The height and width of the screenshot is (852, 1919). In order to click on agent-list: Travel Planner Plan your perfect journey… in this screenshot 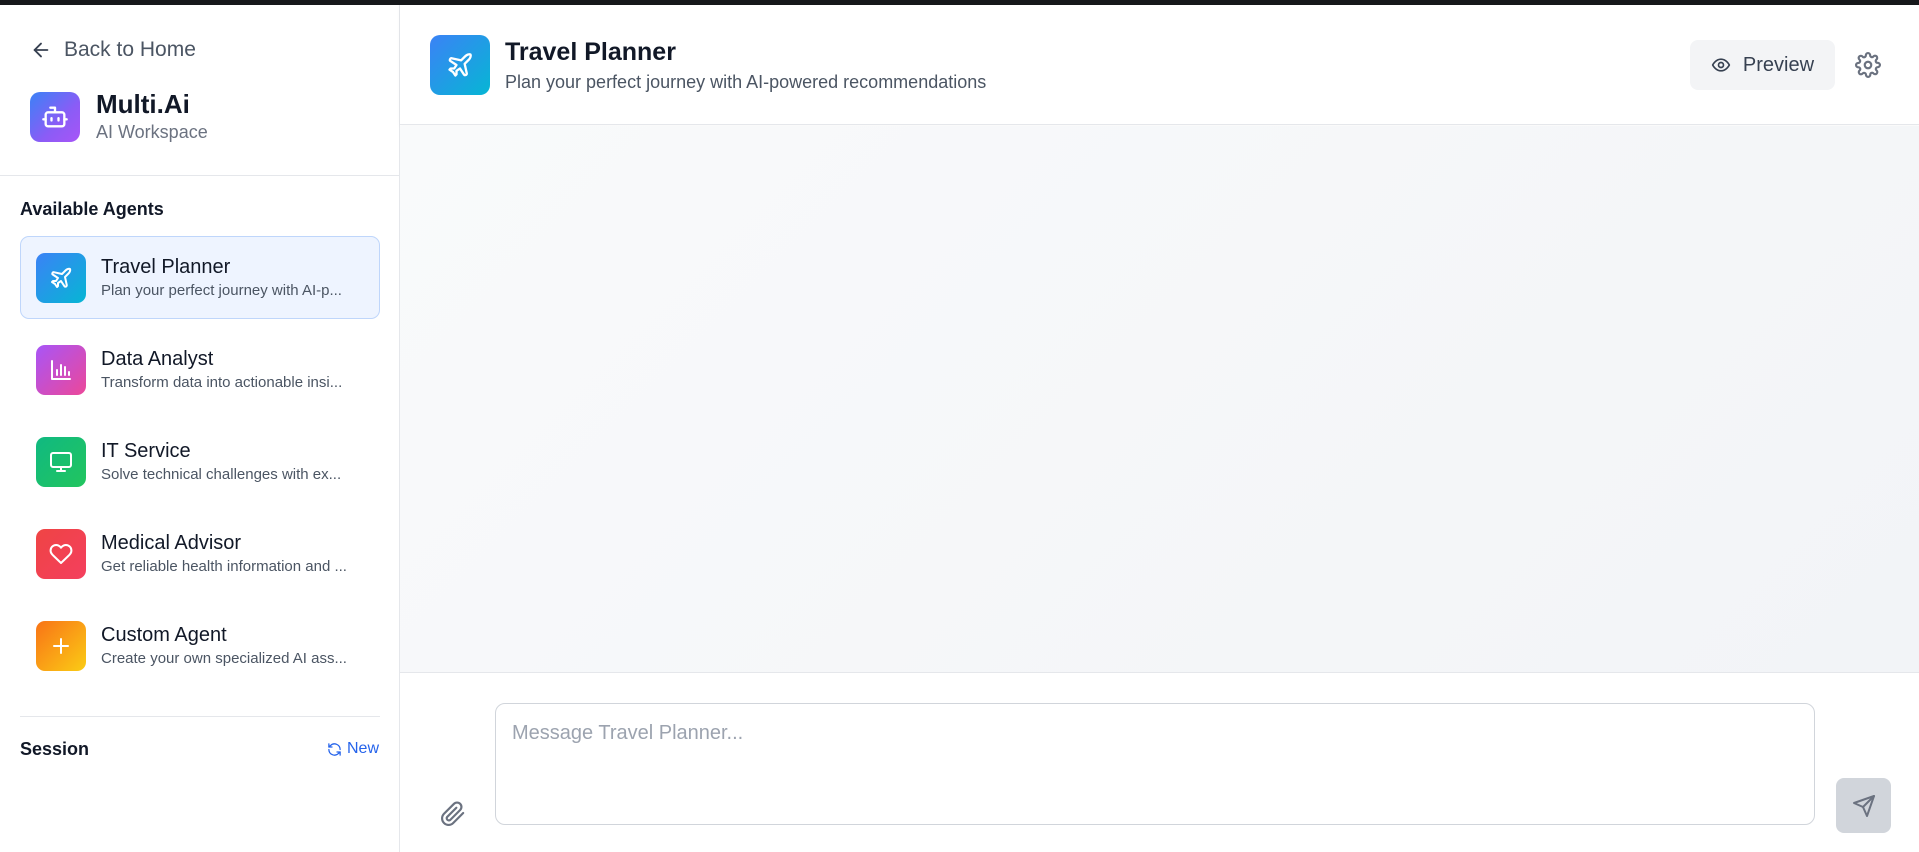, I will do `click(200, 466)`.